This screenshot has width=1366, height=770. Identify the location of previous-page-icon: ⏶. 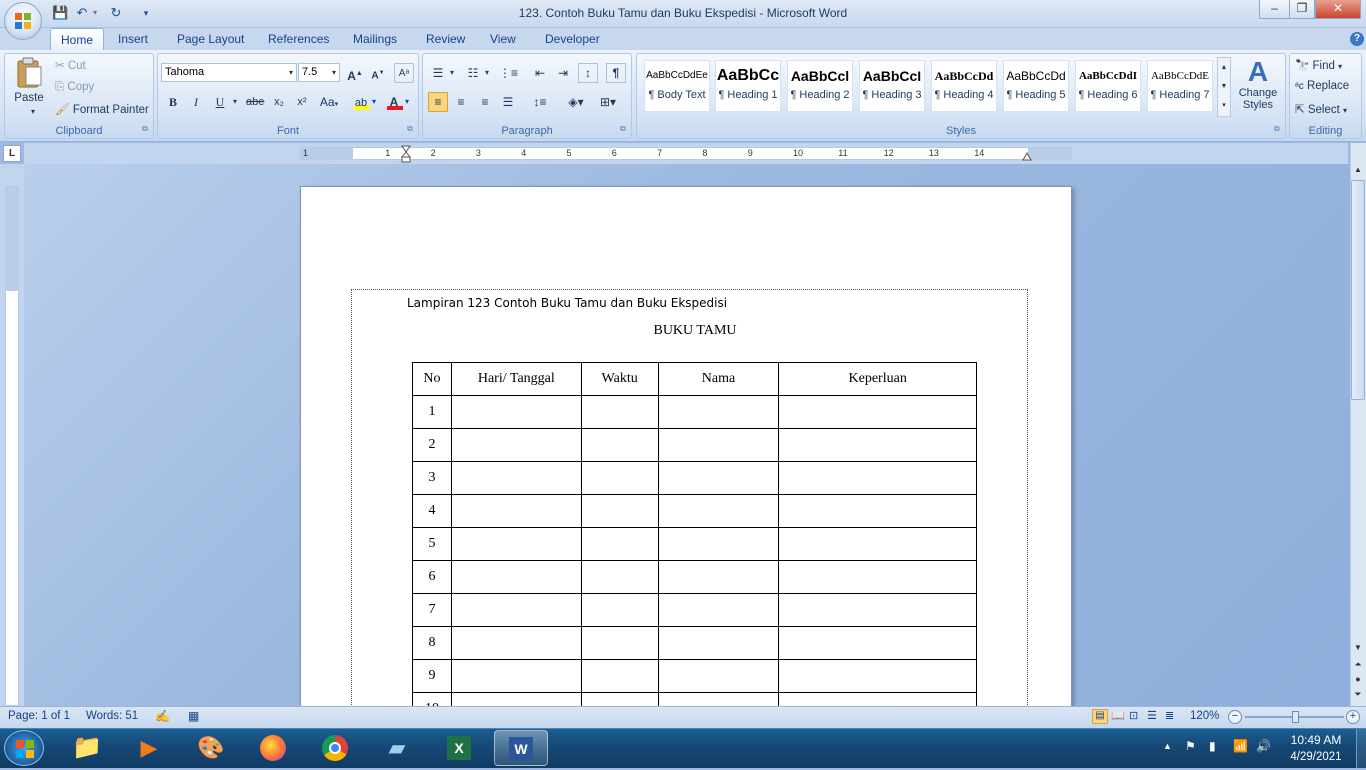
(1358, 666).